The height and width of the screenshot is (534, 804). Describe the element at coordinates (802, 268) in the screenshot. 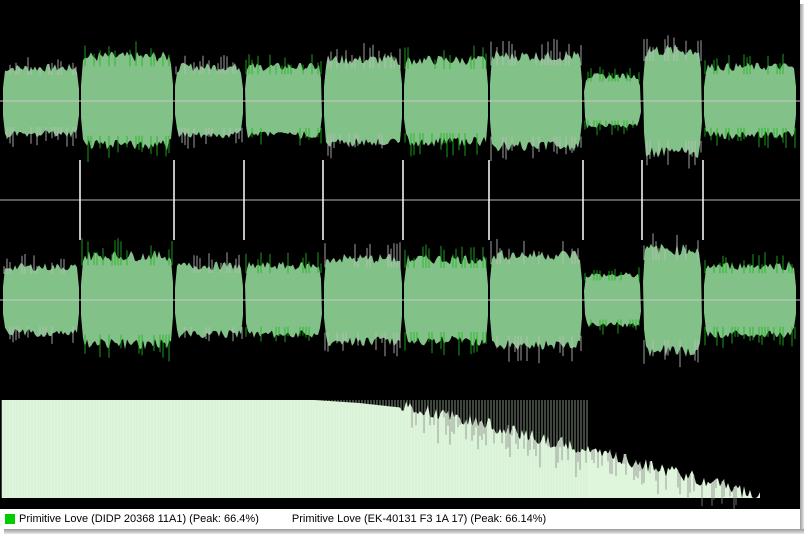

I see `window-shadow-right` at that location.